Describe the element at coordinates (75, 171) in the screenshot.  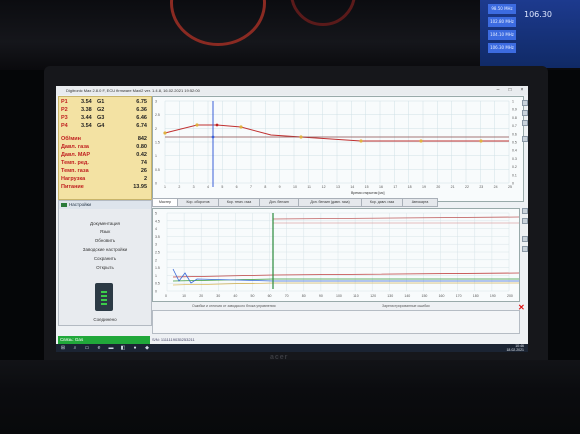
I see `stat-label: Темп. газа` at that location.